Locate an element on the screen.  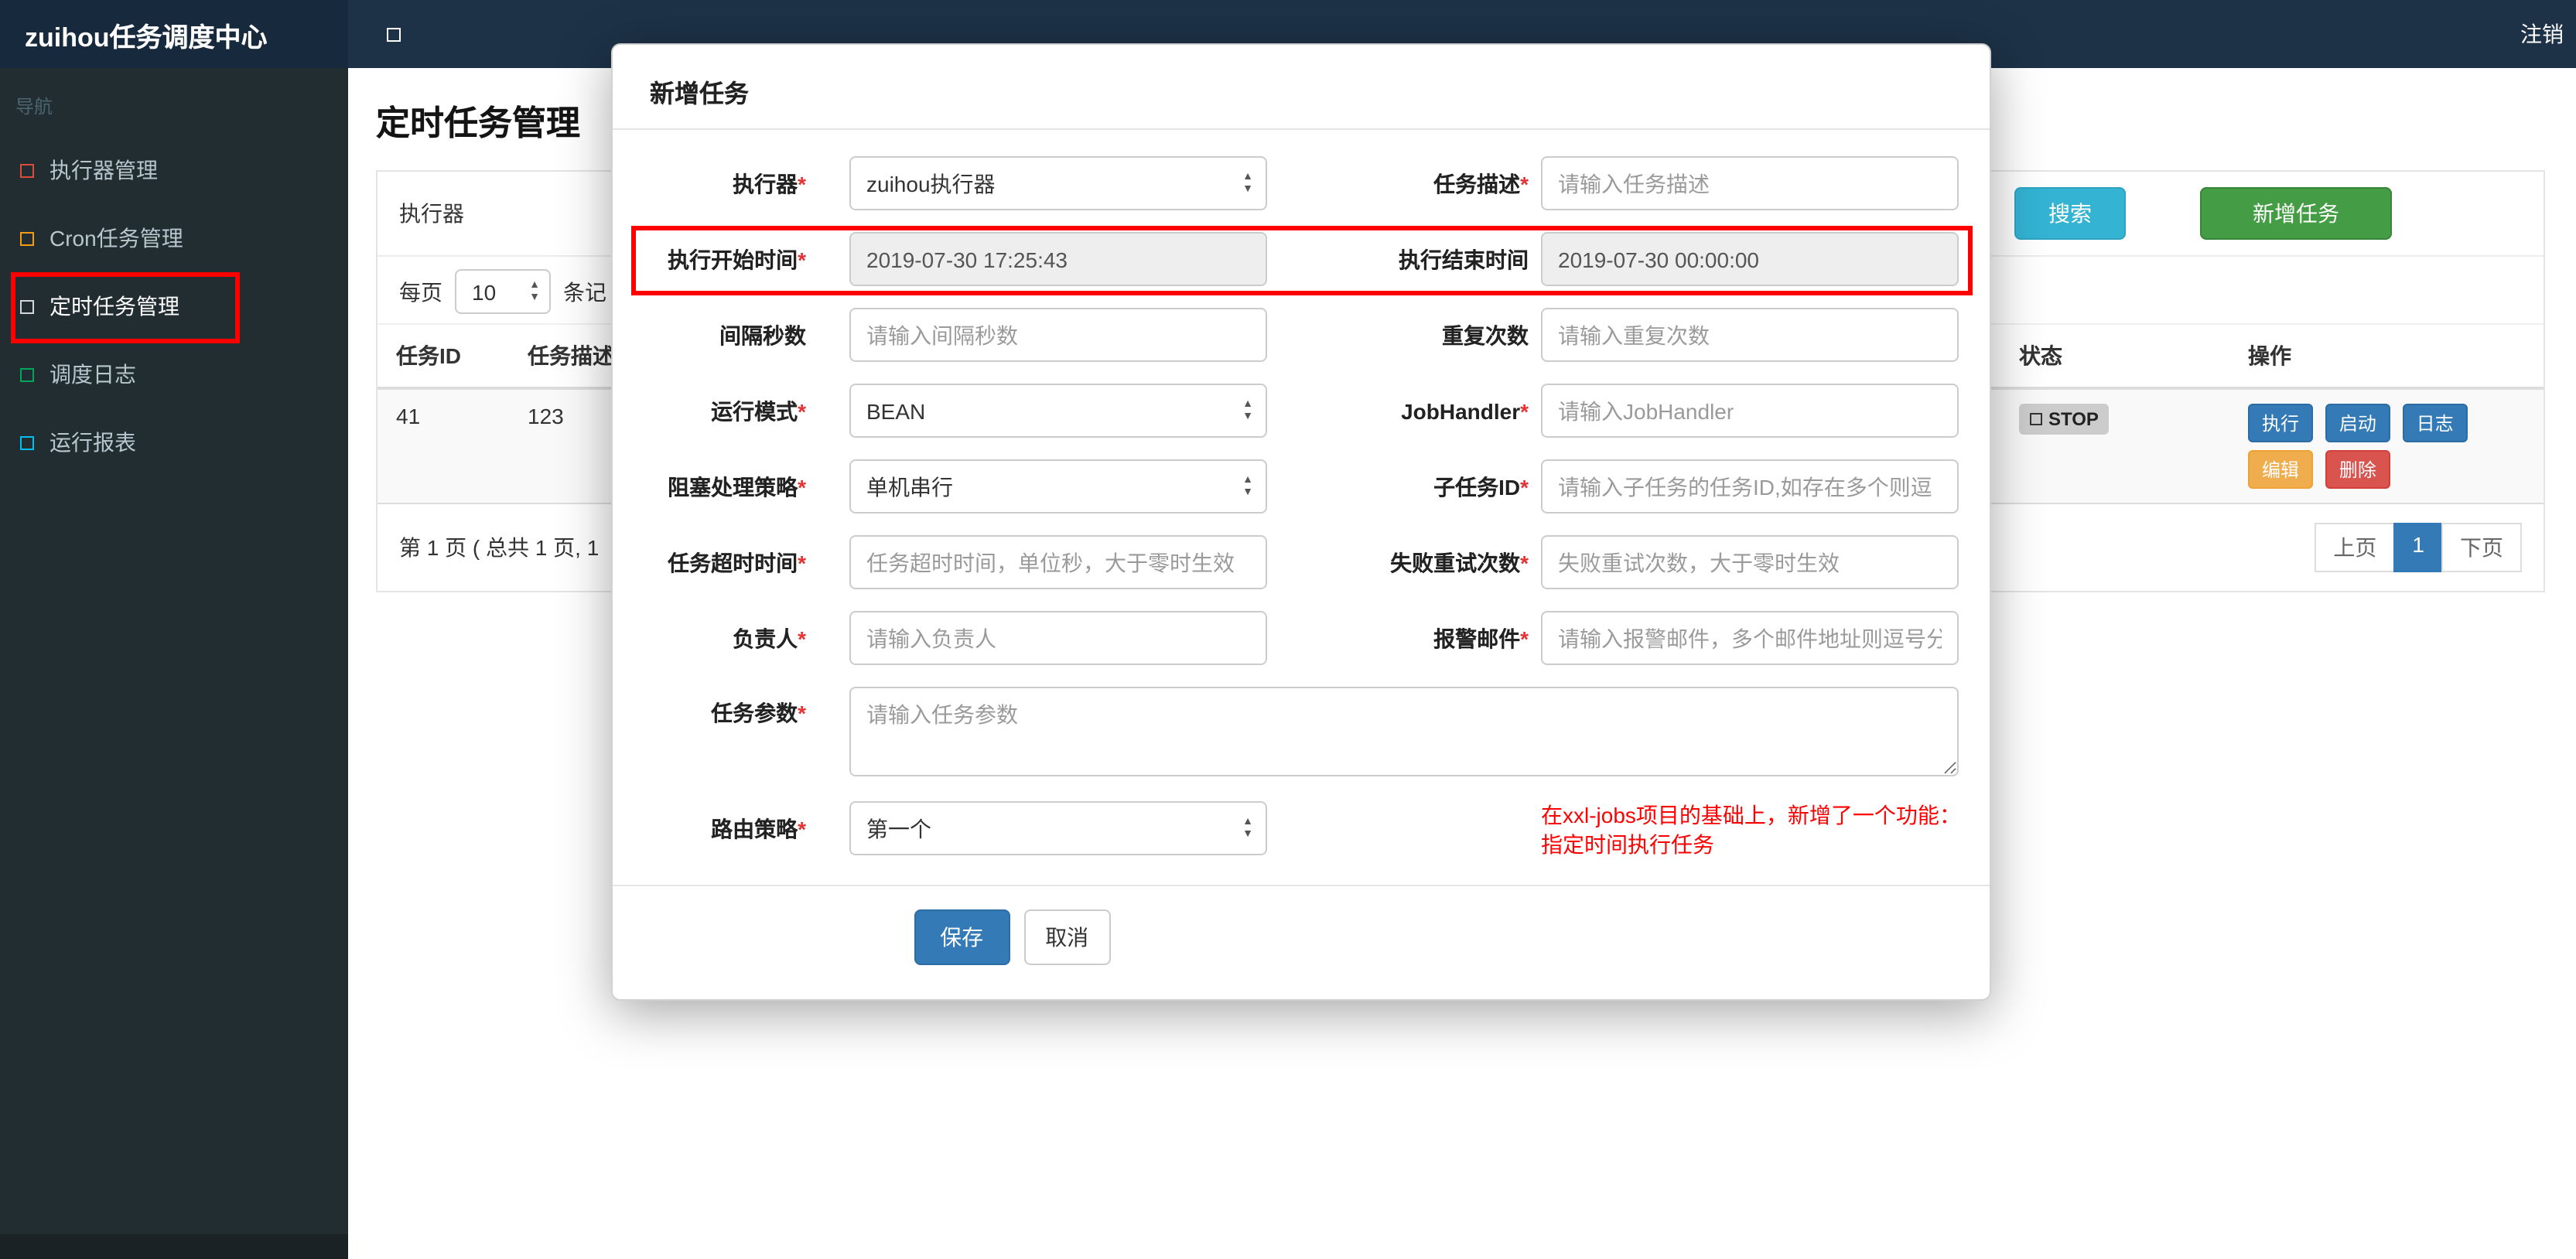
route-strategy-label: 路由策略* is located at coordinates (758, 828).